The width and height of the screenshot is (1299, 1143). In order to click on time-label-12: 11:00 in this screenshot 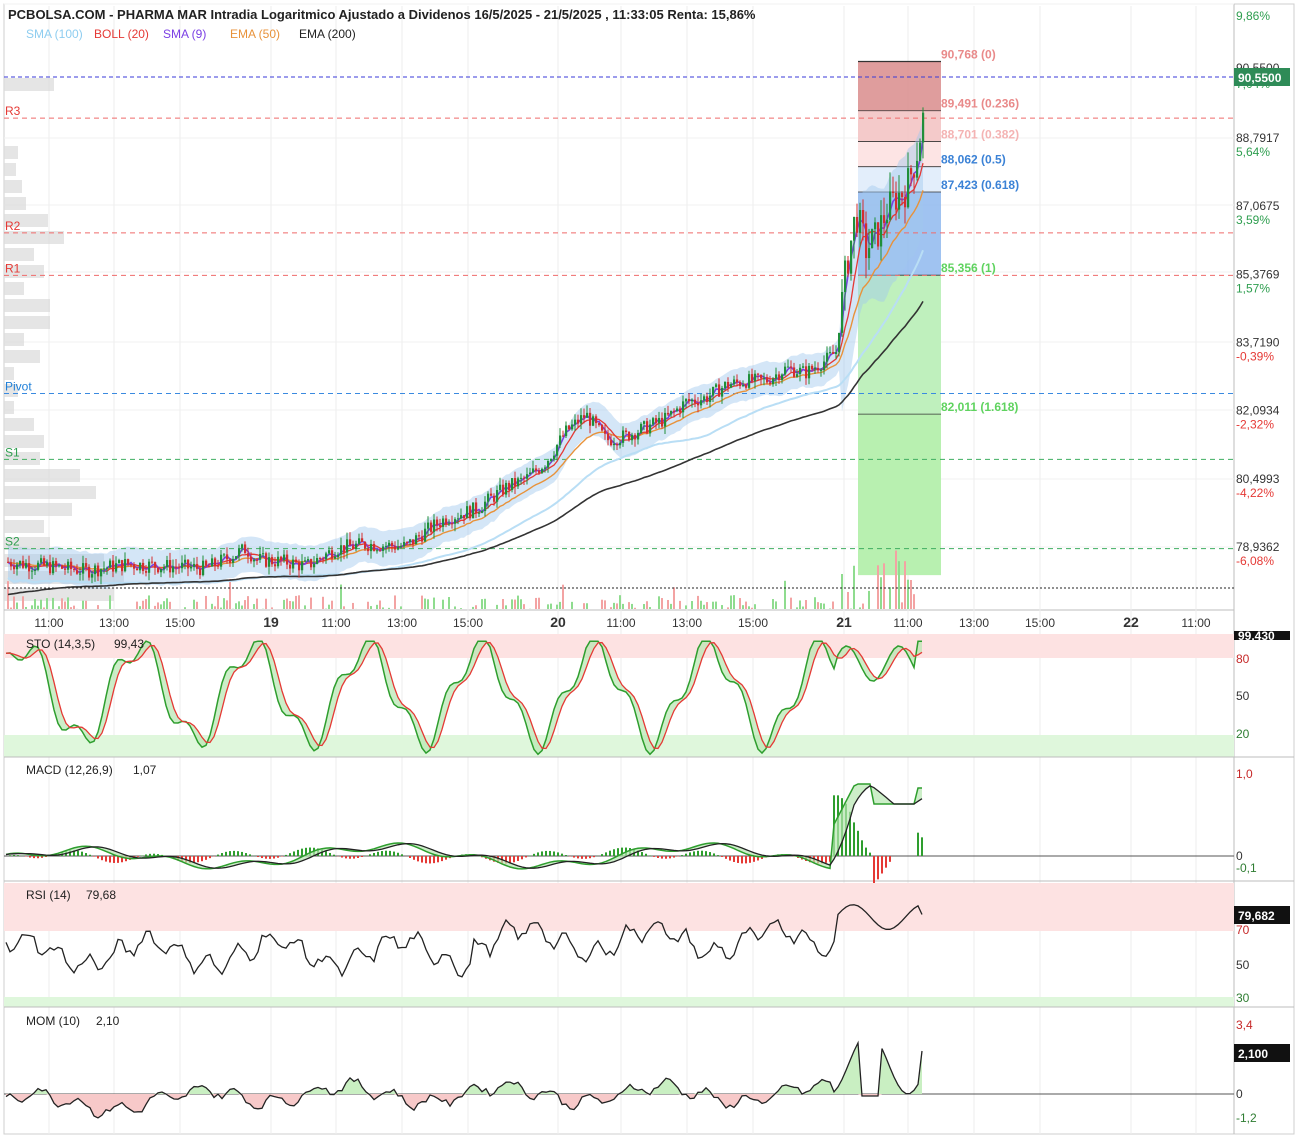, I will do `click(907, 623)`.